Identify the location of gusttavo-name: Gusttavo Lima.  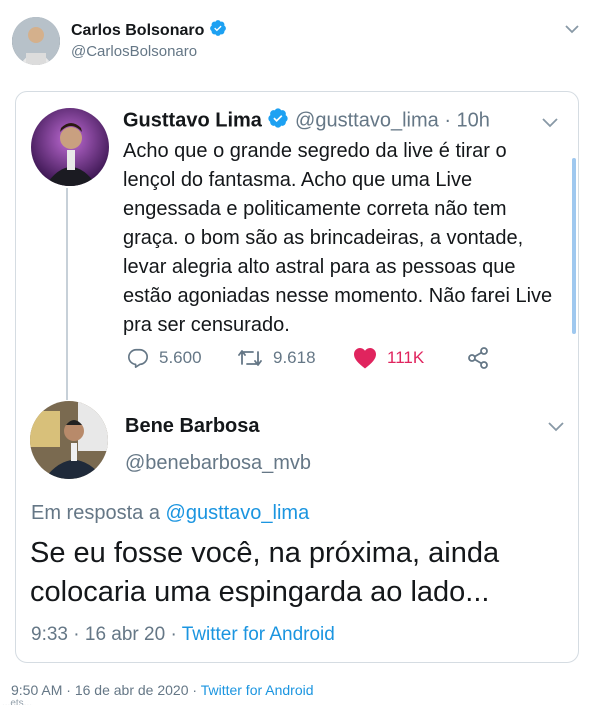
(192, 120).